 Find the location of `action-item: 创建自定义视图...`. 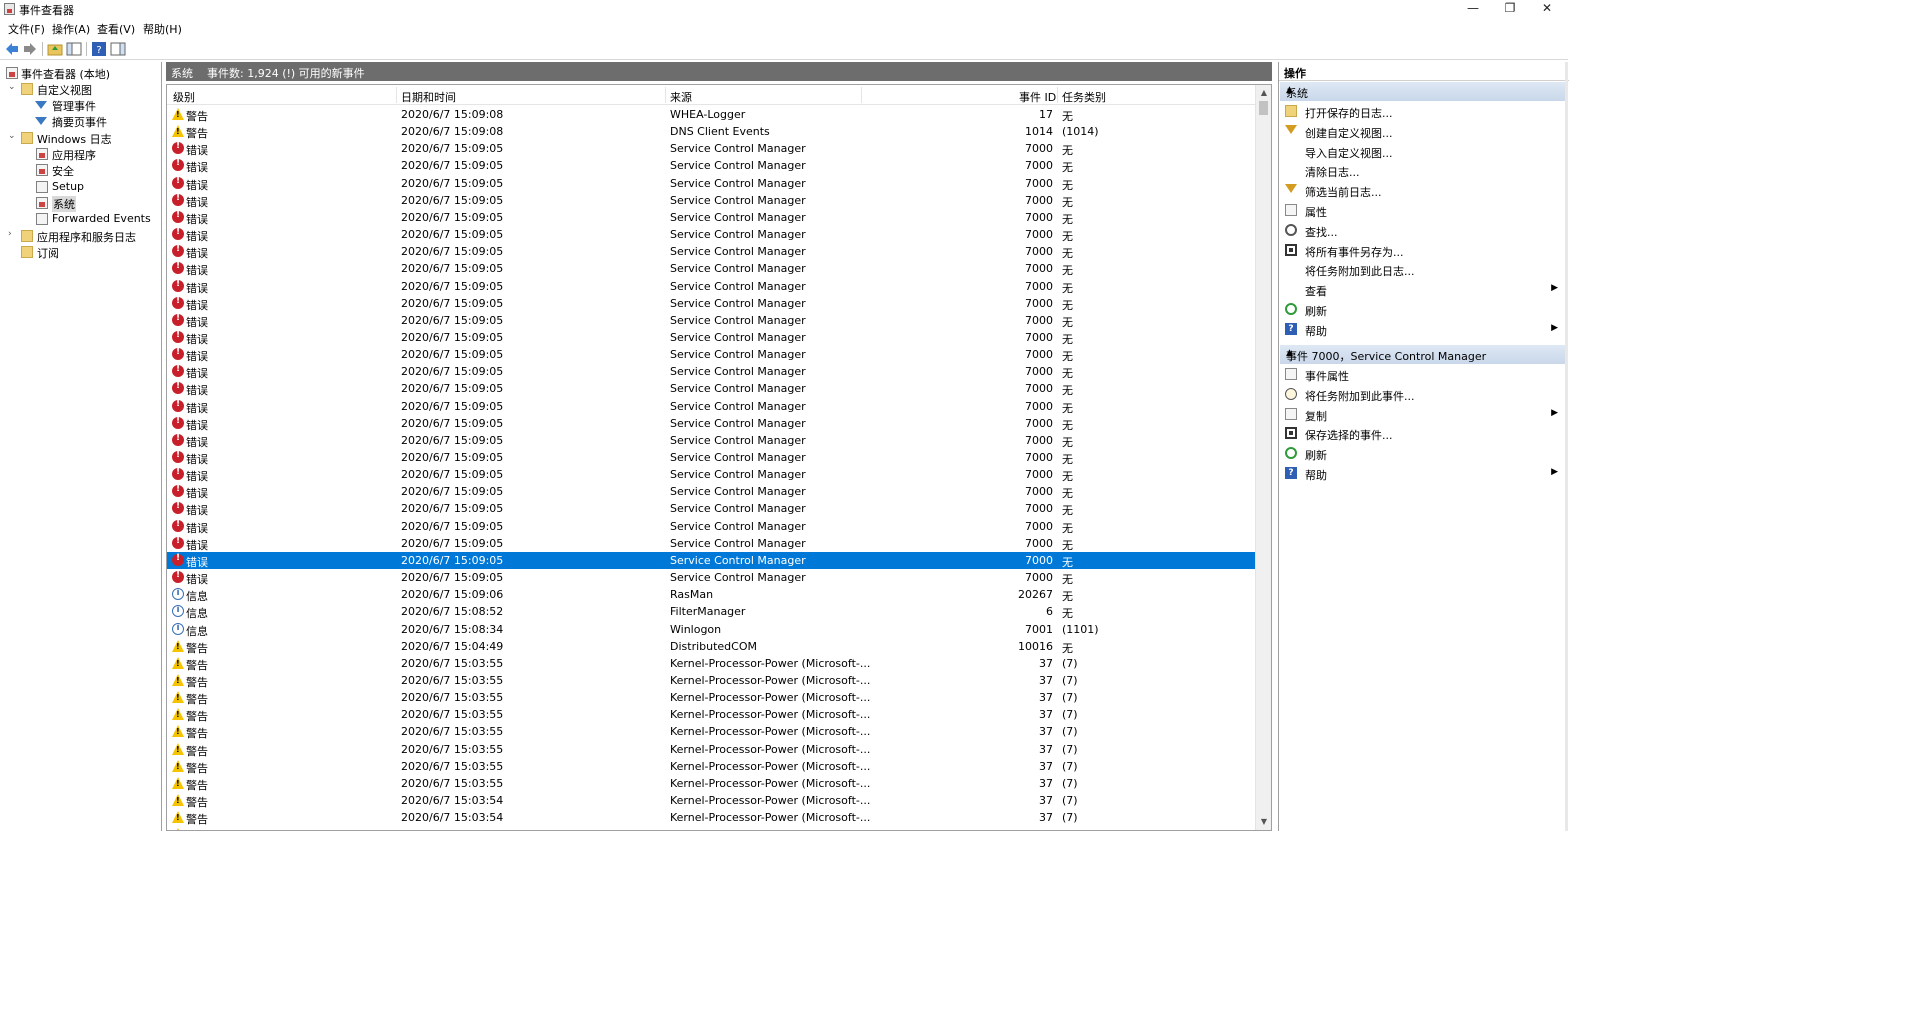

action-item: 创建自定义视图... is located at coordinates (1423, 131).